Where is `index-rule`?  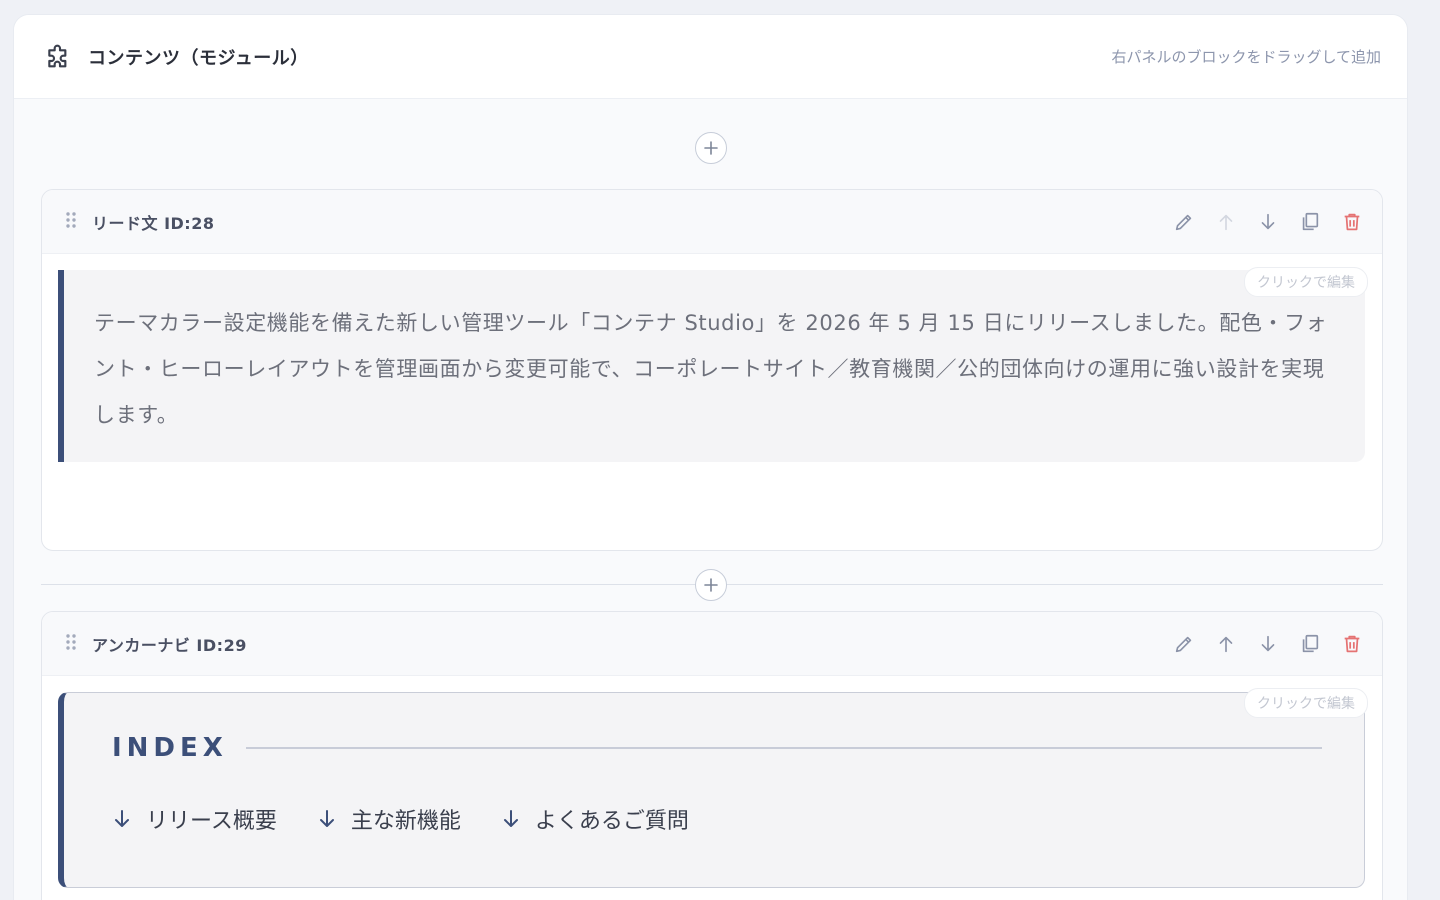 index-rule is located at coordinates (783, 748).